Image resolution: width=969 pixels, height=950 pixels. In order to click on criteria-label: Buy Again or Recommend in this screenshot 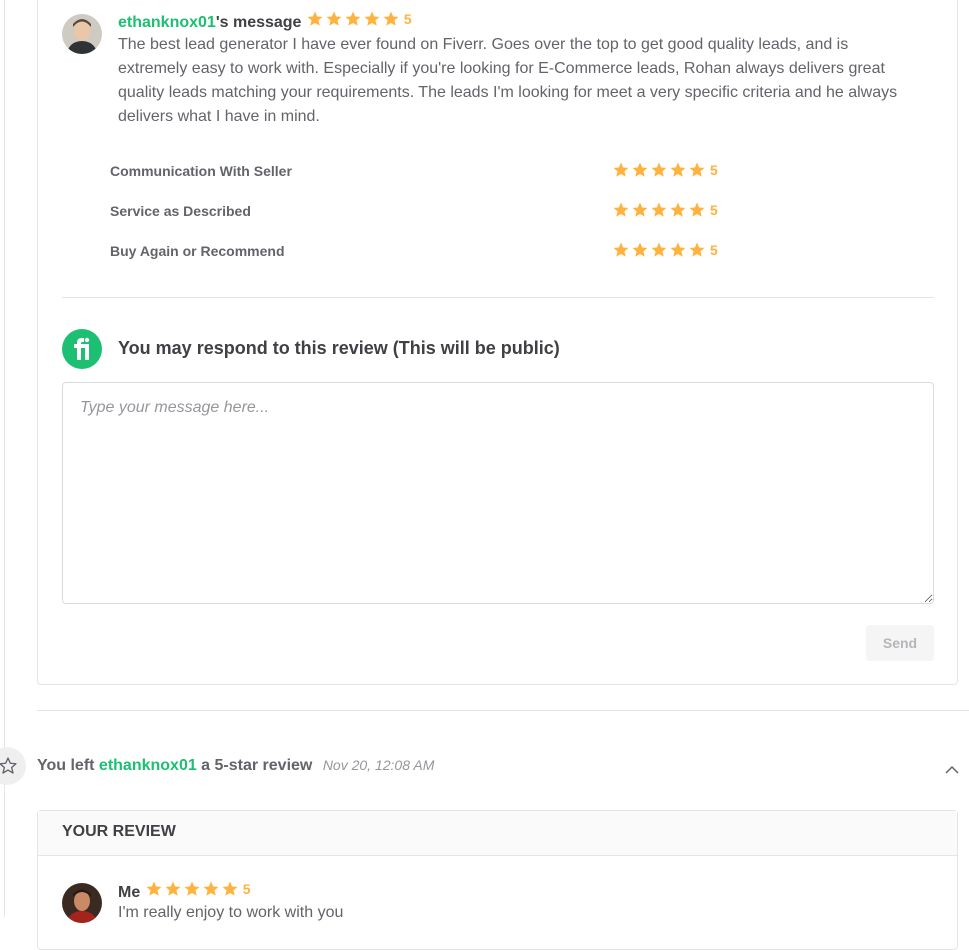, I will do `click(197, 251)`.